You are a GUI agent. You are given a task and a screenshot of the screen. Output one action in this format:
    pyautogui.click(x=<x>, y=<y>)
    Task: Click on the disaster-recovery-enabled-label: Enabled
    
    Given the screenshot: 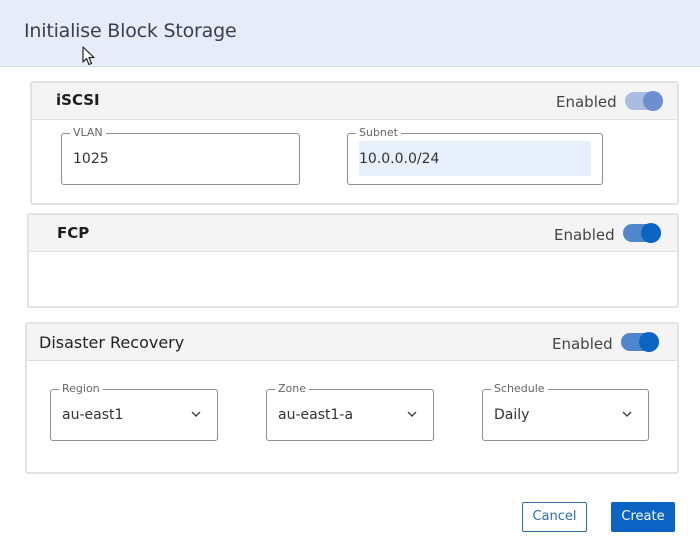 What is the action you would take?
    pyautogui.click(x=582, y=344)
    